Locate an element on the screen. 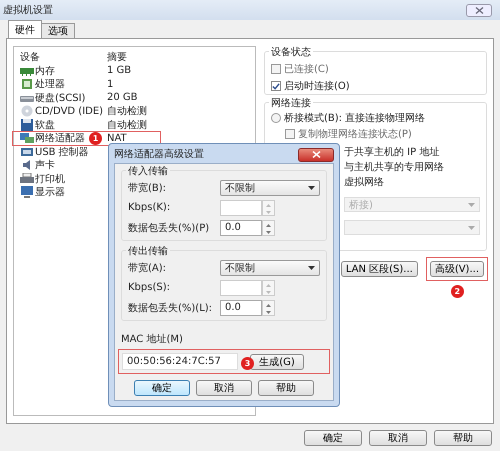  annotation-marker: 2 is located at coordinates (457, 291).